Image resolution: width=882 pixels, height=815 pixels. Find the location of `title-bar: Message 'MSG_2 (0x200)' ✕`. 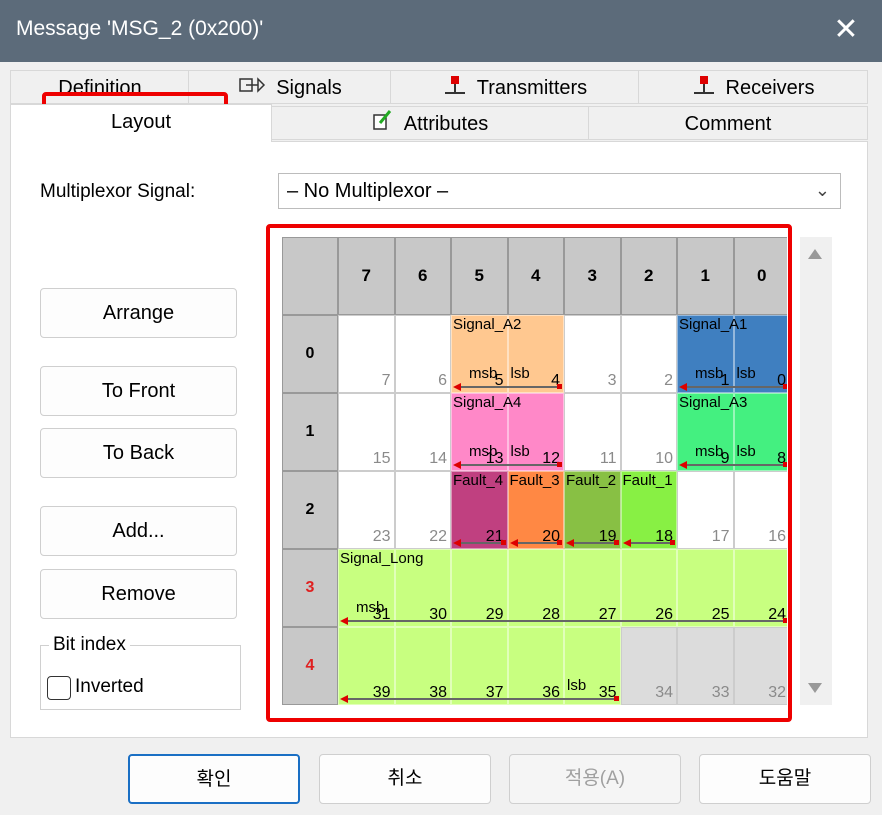

title-bar: Message 'MSG_2 (0x200)' ✕ is located at coordinates (441, 31).